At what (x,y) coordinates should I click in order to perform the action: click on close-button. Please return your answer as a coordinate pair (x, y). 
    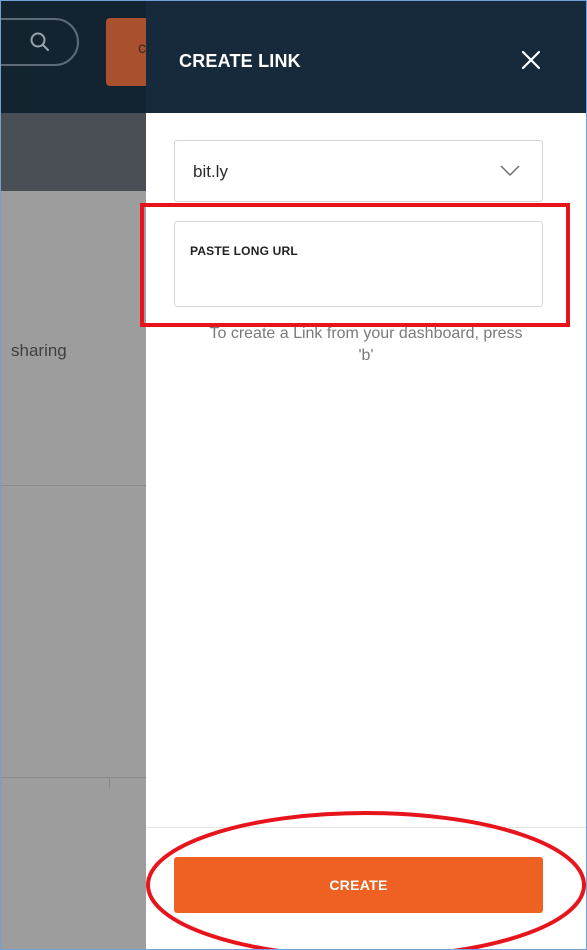
    Looking at the image, I should click on (531, 60).